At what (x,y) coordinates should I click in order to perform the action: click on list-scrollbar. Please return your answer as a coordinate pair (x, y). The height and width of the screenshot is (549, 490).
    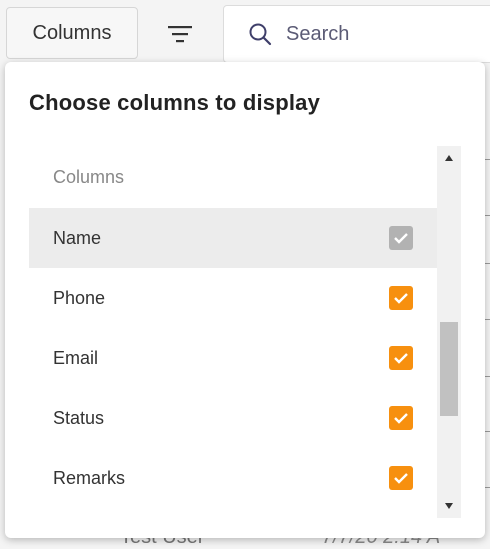
    Looking at the image, I should click on (449, 332).